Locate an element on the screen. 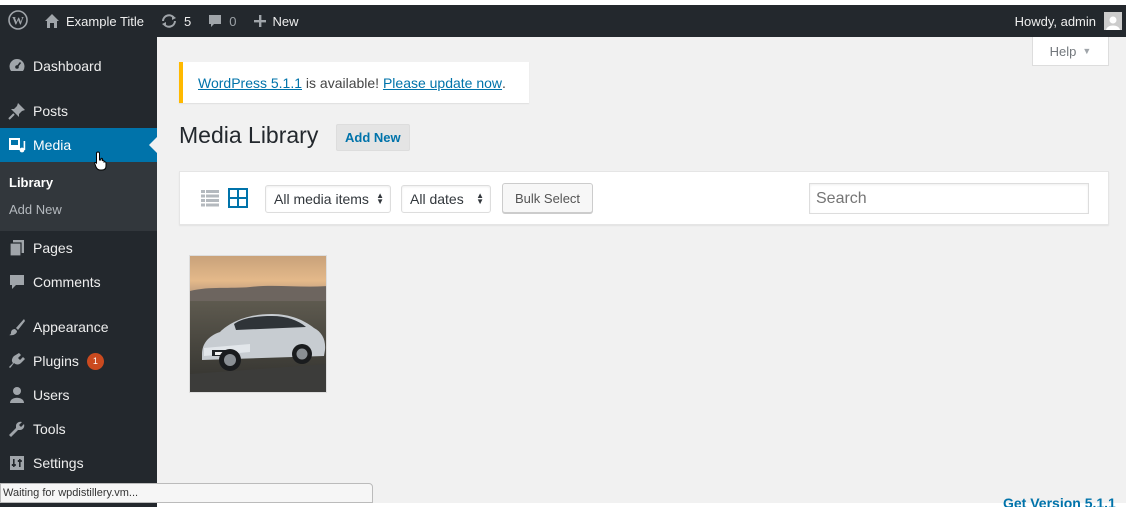 This screenshot has width=1126, height=507. footer-divider is located at coordinates (641, 505).